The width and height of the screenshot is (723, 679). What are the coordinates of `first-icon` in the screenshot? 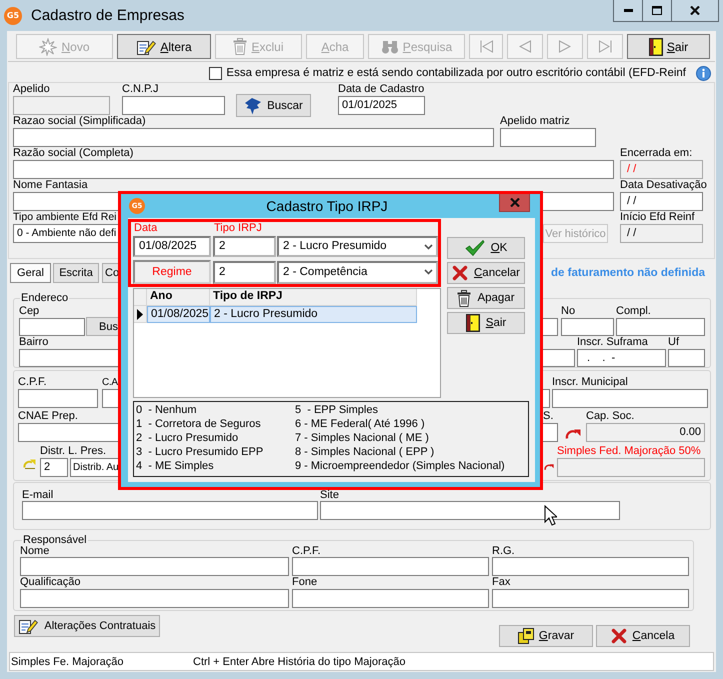 It's located at (486, 46).